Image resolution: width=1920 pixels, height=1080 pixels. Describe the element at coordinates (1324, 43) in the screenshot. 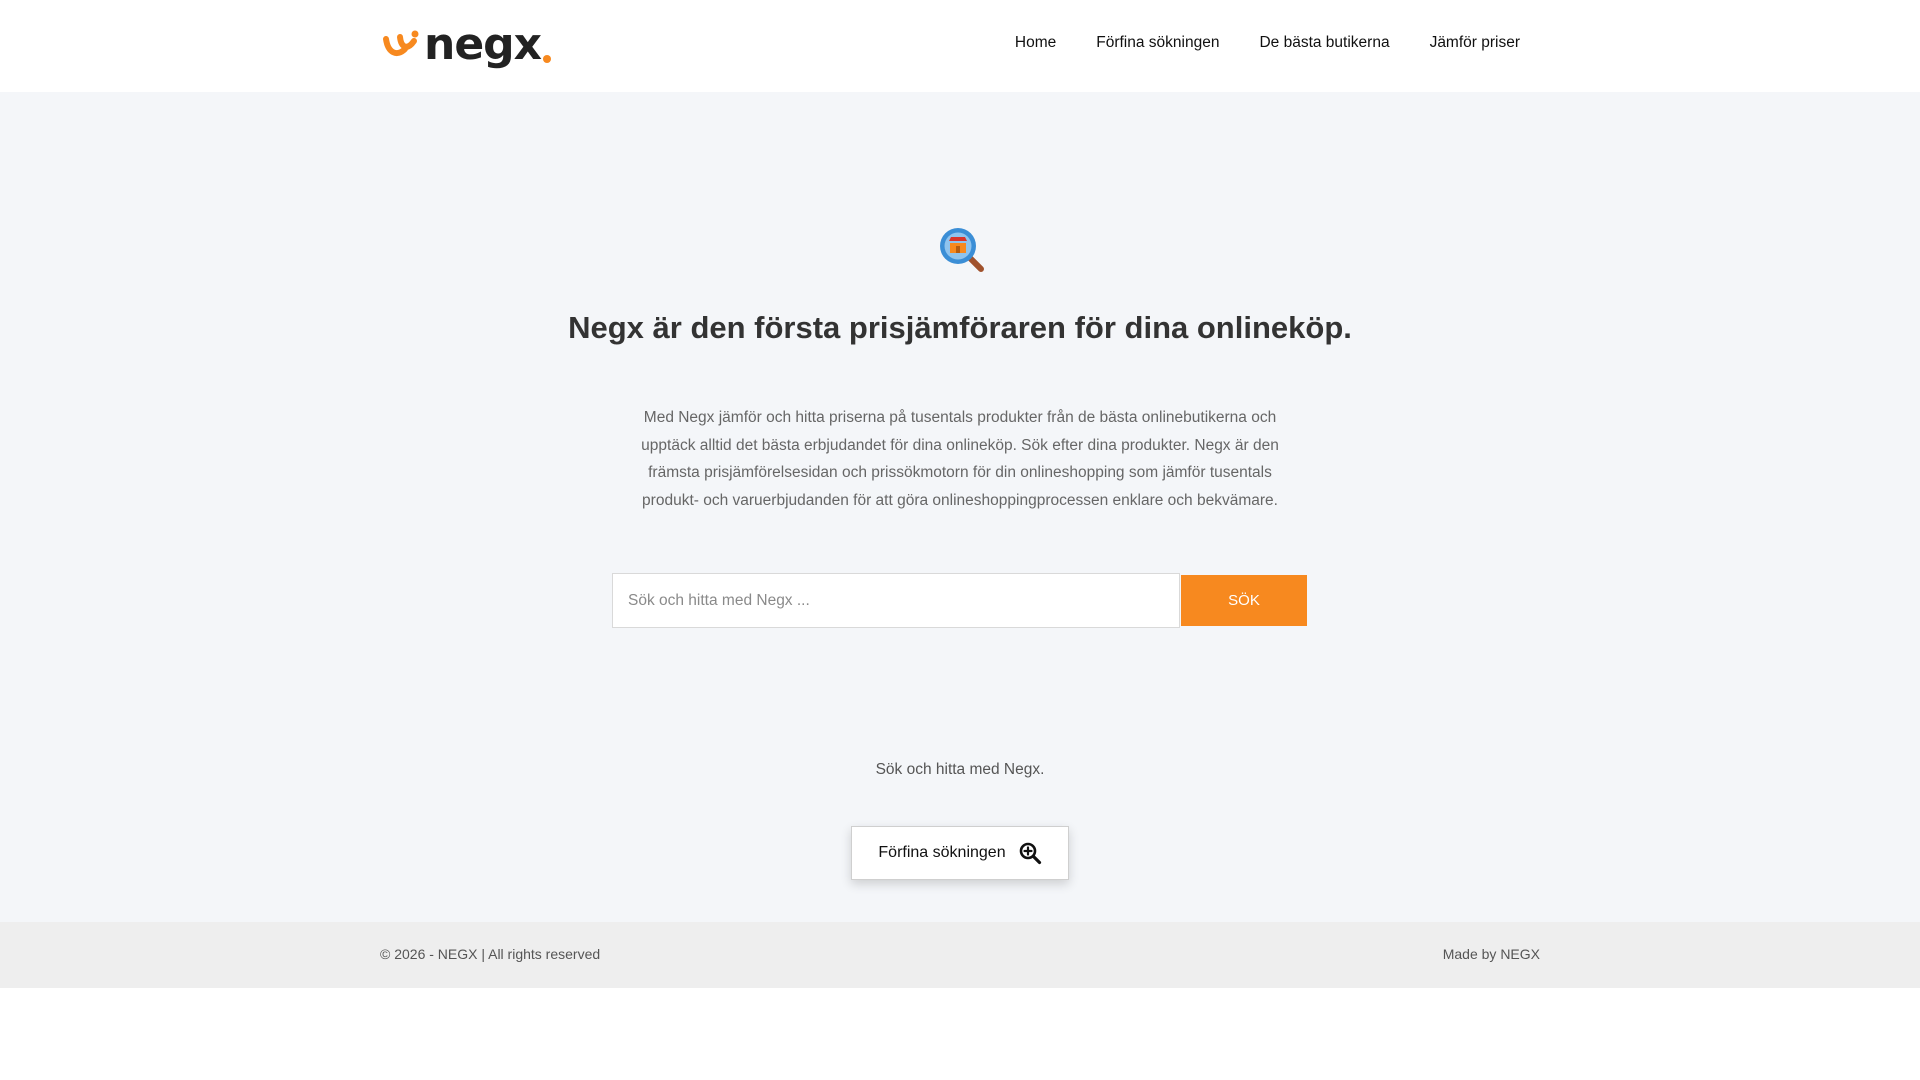

I see `nav-best-stores: De bästa butikerna` at that location.